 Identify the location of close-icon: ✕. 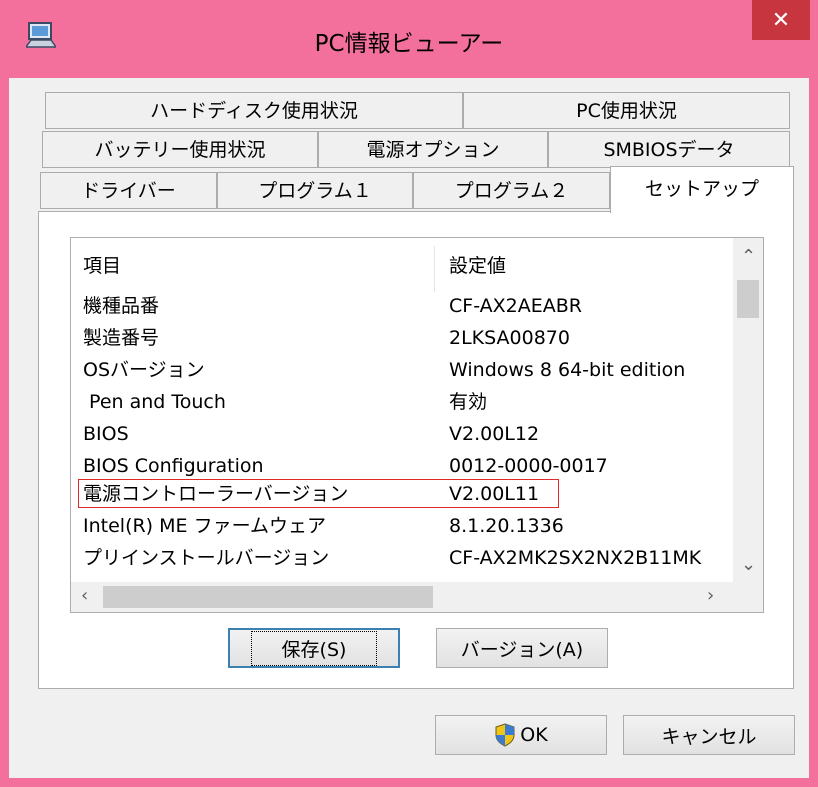
(781, 20).